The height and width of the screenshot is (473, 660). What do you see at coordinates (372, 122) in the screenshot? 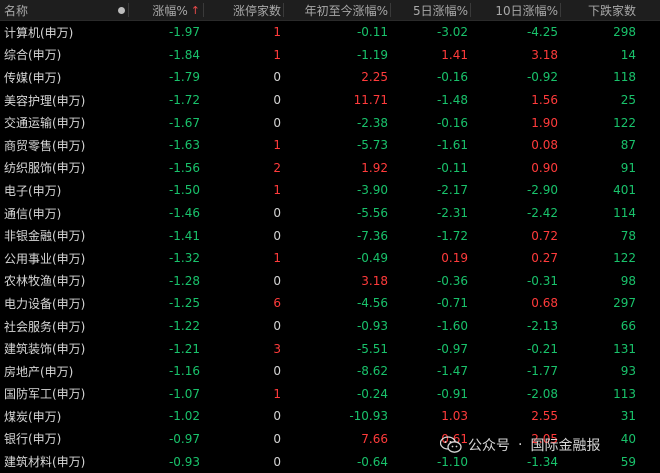
I see `cell-ytd: -2.38` at bounding box center [372, 122].